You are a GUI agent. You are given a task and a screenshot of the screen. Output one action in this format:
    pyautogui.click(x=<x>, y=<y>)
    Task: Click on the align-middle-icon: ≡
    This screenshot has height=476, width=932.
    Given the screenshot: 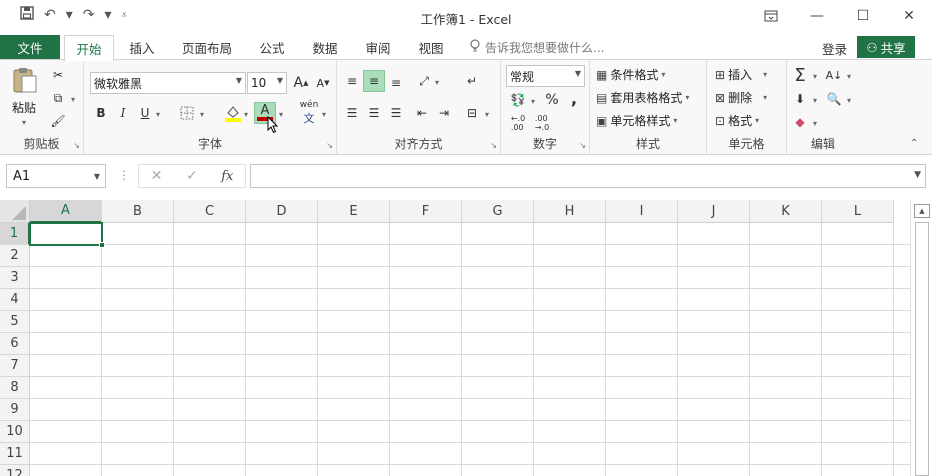 What is the action you would take?
    pyautogui.click(x=374, y=81)
    